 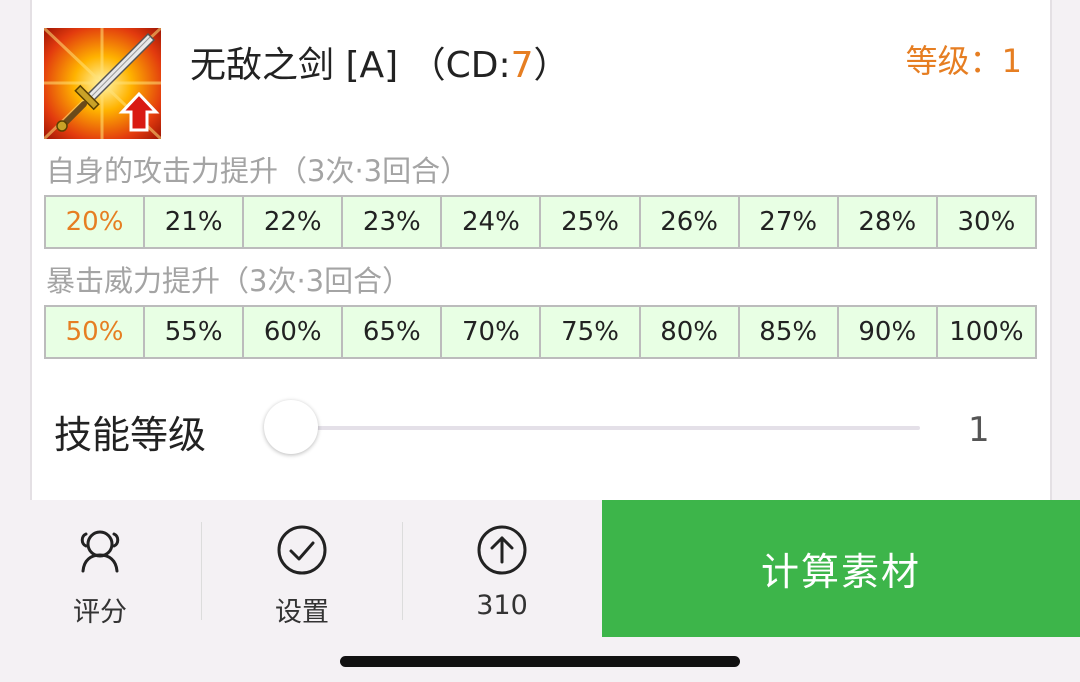 I want to click on attack-up-value-4: 23%, so click(x=393, y=222).